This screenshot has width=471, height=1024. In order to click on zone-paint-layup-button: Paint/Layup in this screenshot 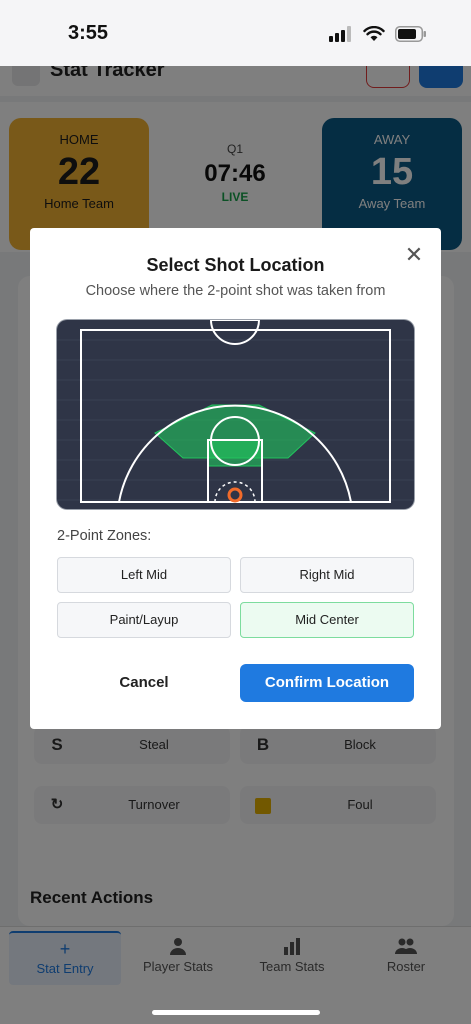, I will do `click(144, 620)`.